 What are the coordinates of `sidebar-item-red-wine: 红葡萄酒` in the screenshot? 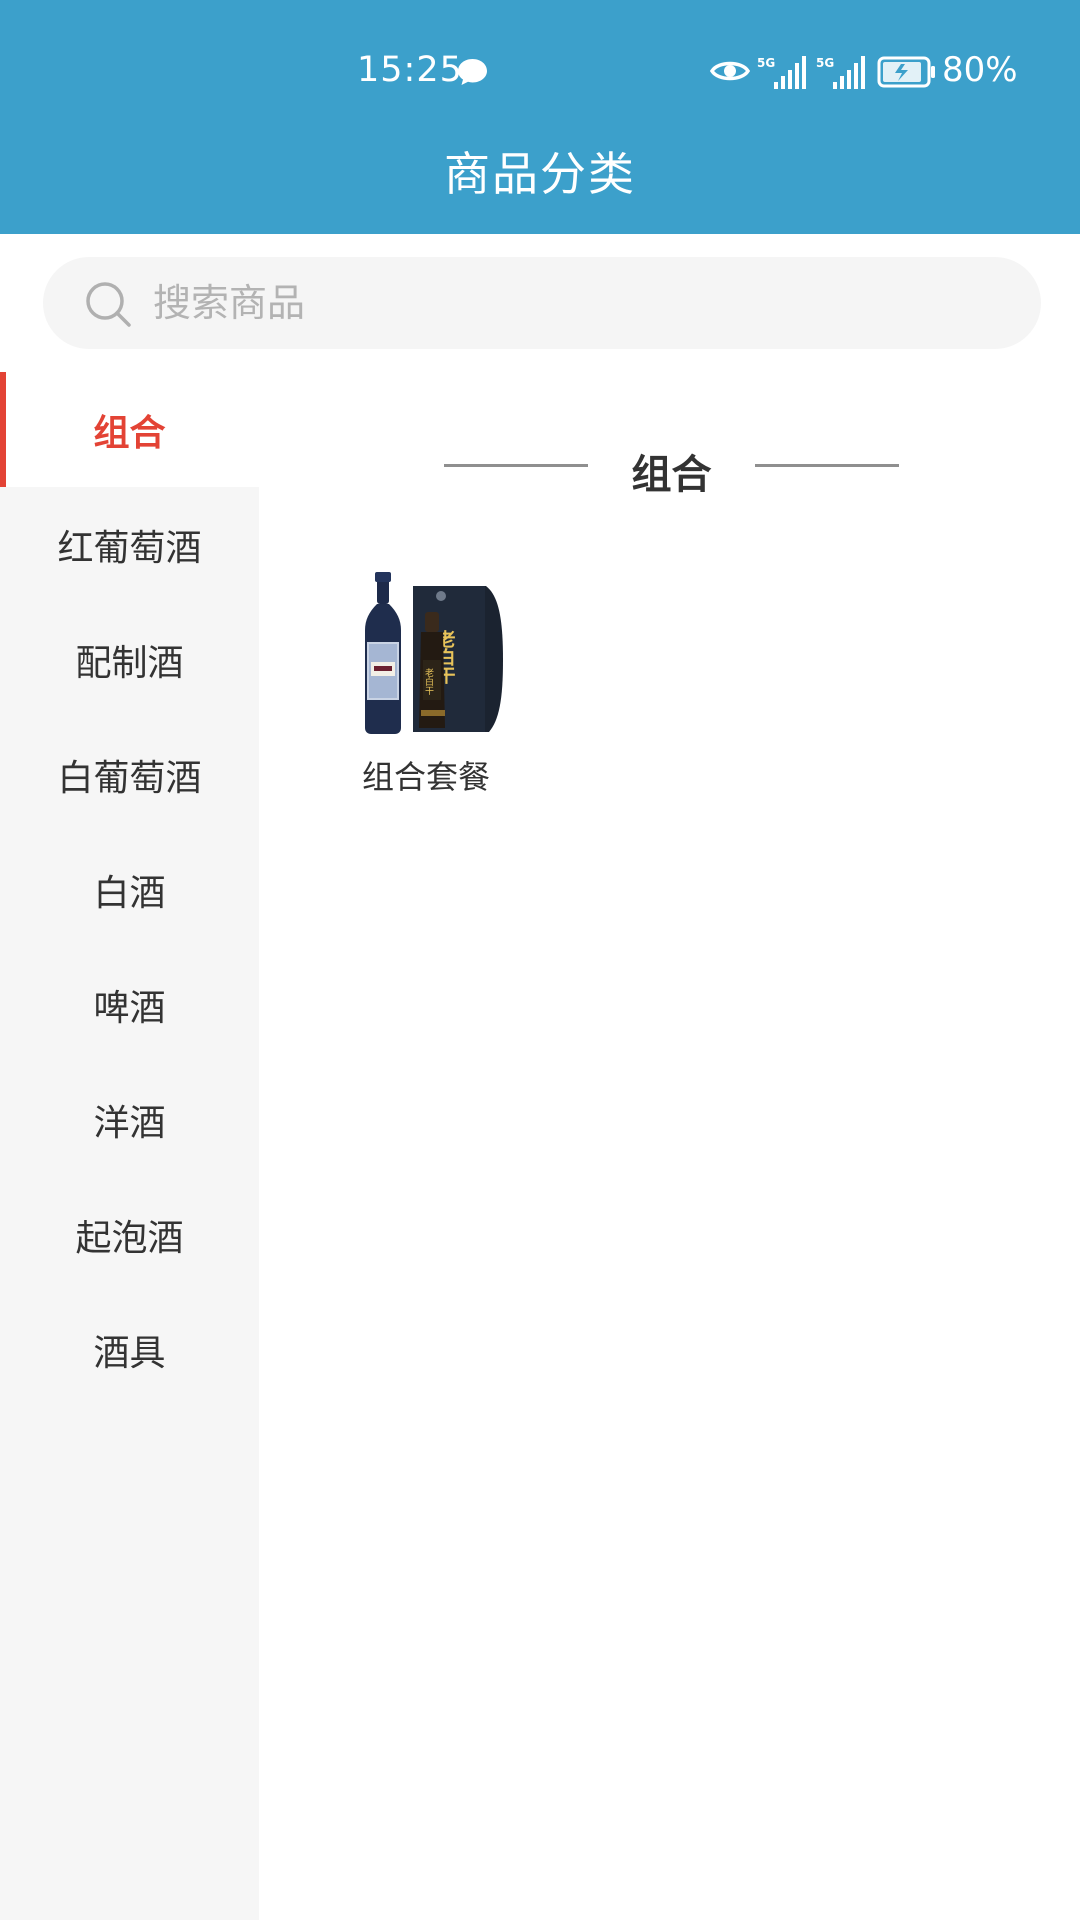 It's located at (129, 544).